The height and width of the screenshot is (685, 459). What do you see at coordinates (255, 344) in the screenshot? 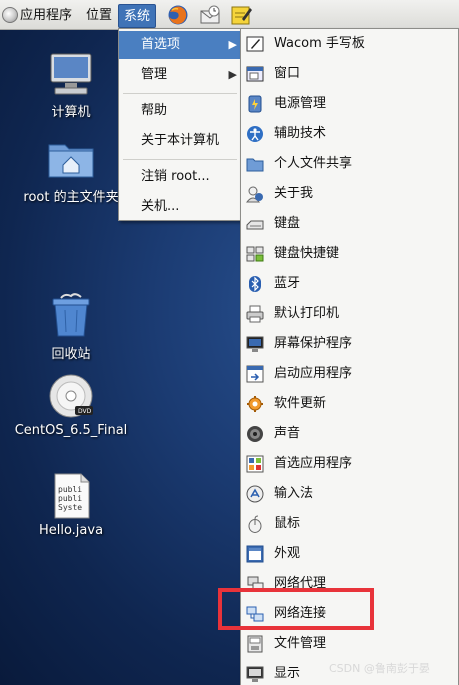
I see `screensaver-icon` at bounding box center [255, 344].